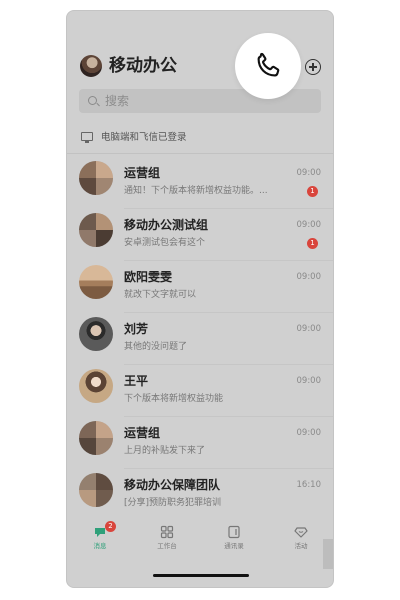 The image size is (400, 600). I want to click on tab-label: 活动, so click(301, 546).